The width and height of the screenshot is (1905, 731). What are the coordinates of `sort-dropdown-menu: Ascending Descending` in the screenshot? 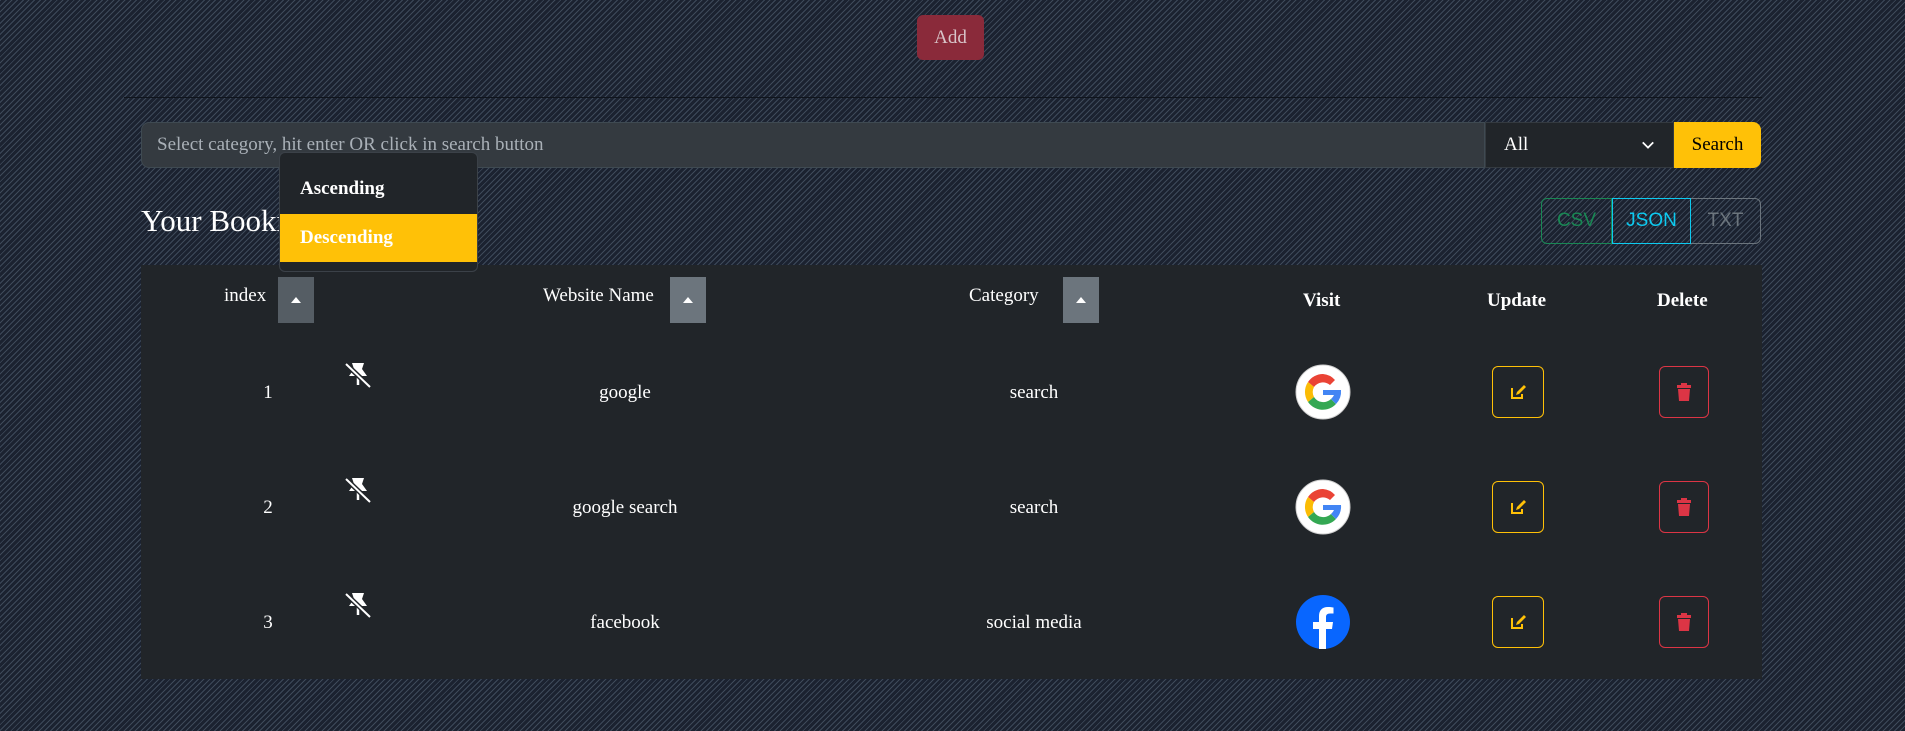 It's located at (378, 212).